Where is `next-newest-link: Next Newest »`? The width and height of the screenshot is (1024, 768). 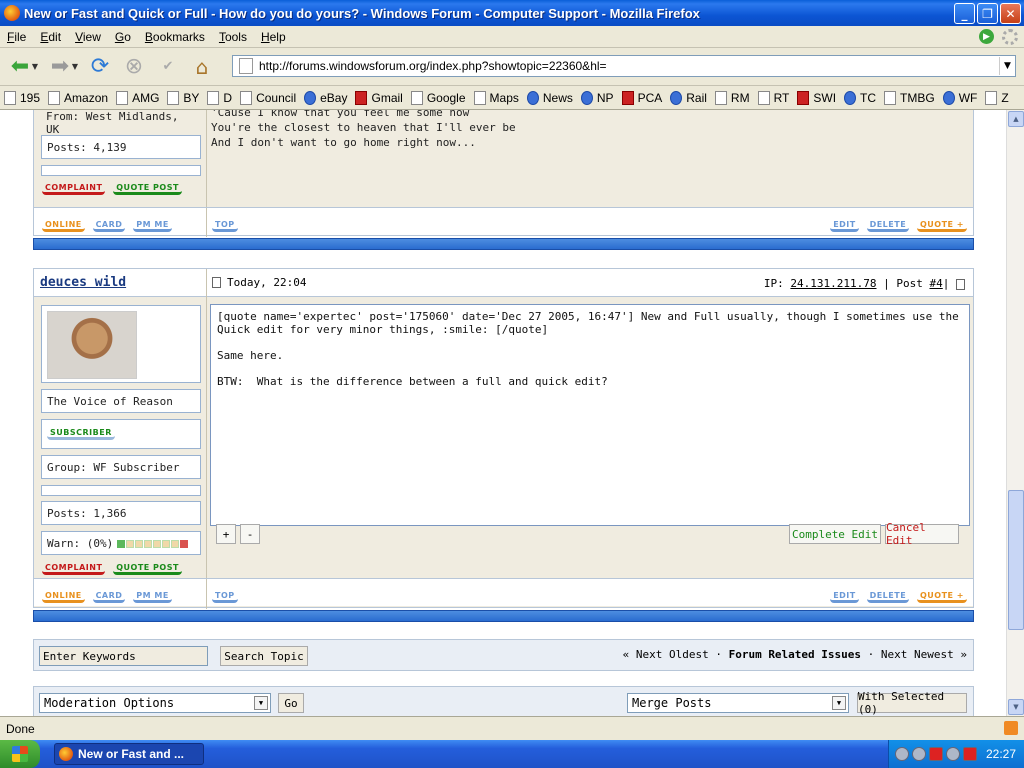 next-newest-link: Next Newest » is located at coordinates (924, 654).